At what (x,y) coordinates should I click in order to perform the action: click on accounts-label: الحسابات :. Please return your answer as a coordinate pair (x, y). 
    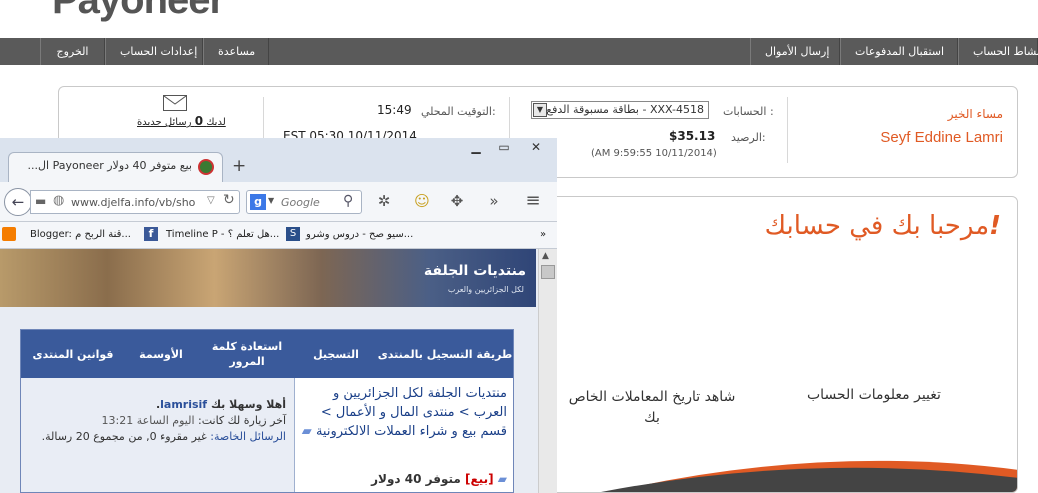
    Looking at the image, I should click on (748, 111).